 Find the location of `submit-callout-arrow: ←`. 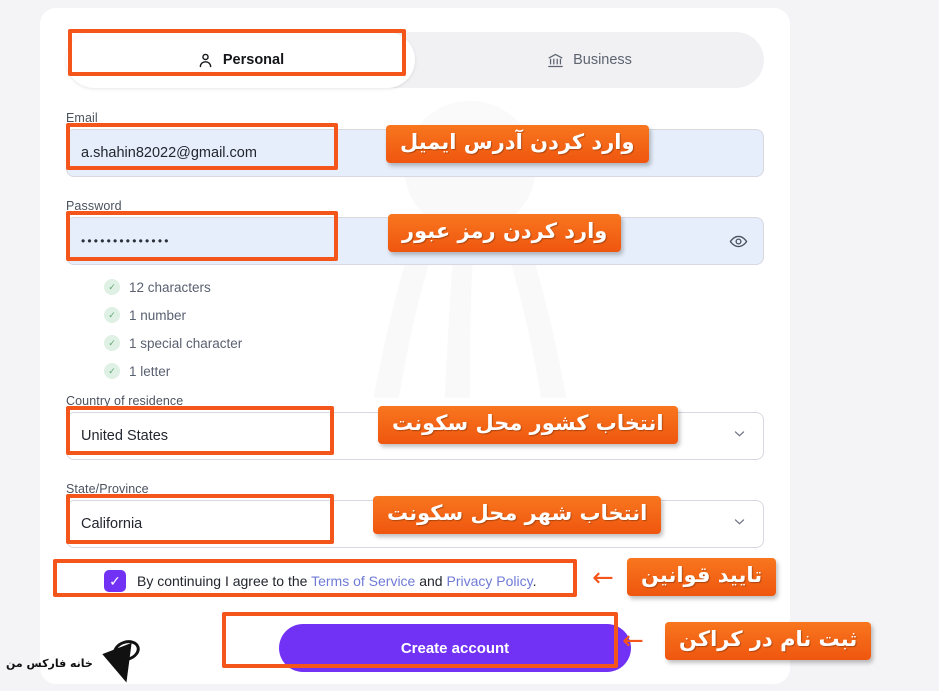

submit-callout-arrow: ← is located at coordinates (633, 641).